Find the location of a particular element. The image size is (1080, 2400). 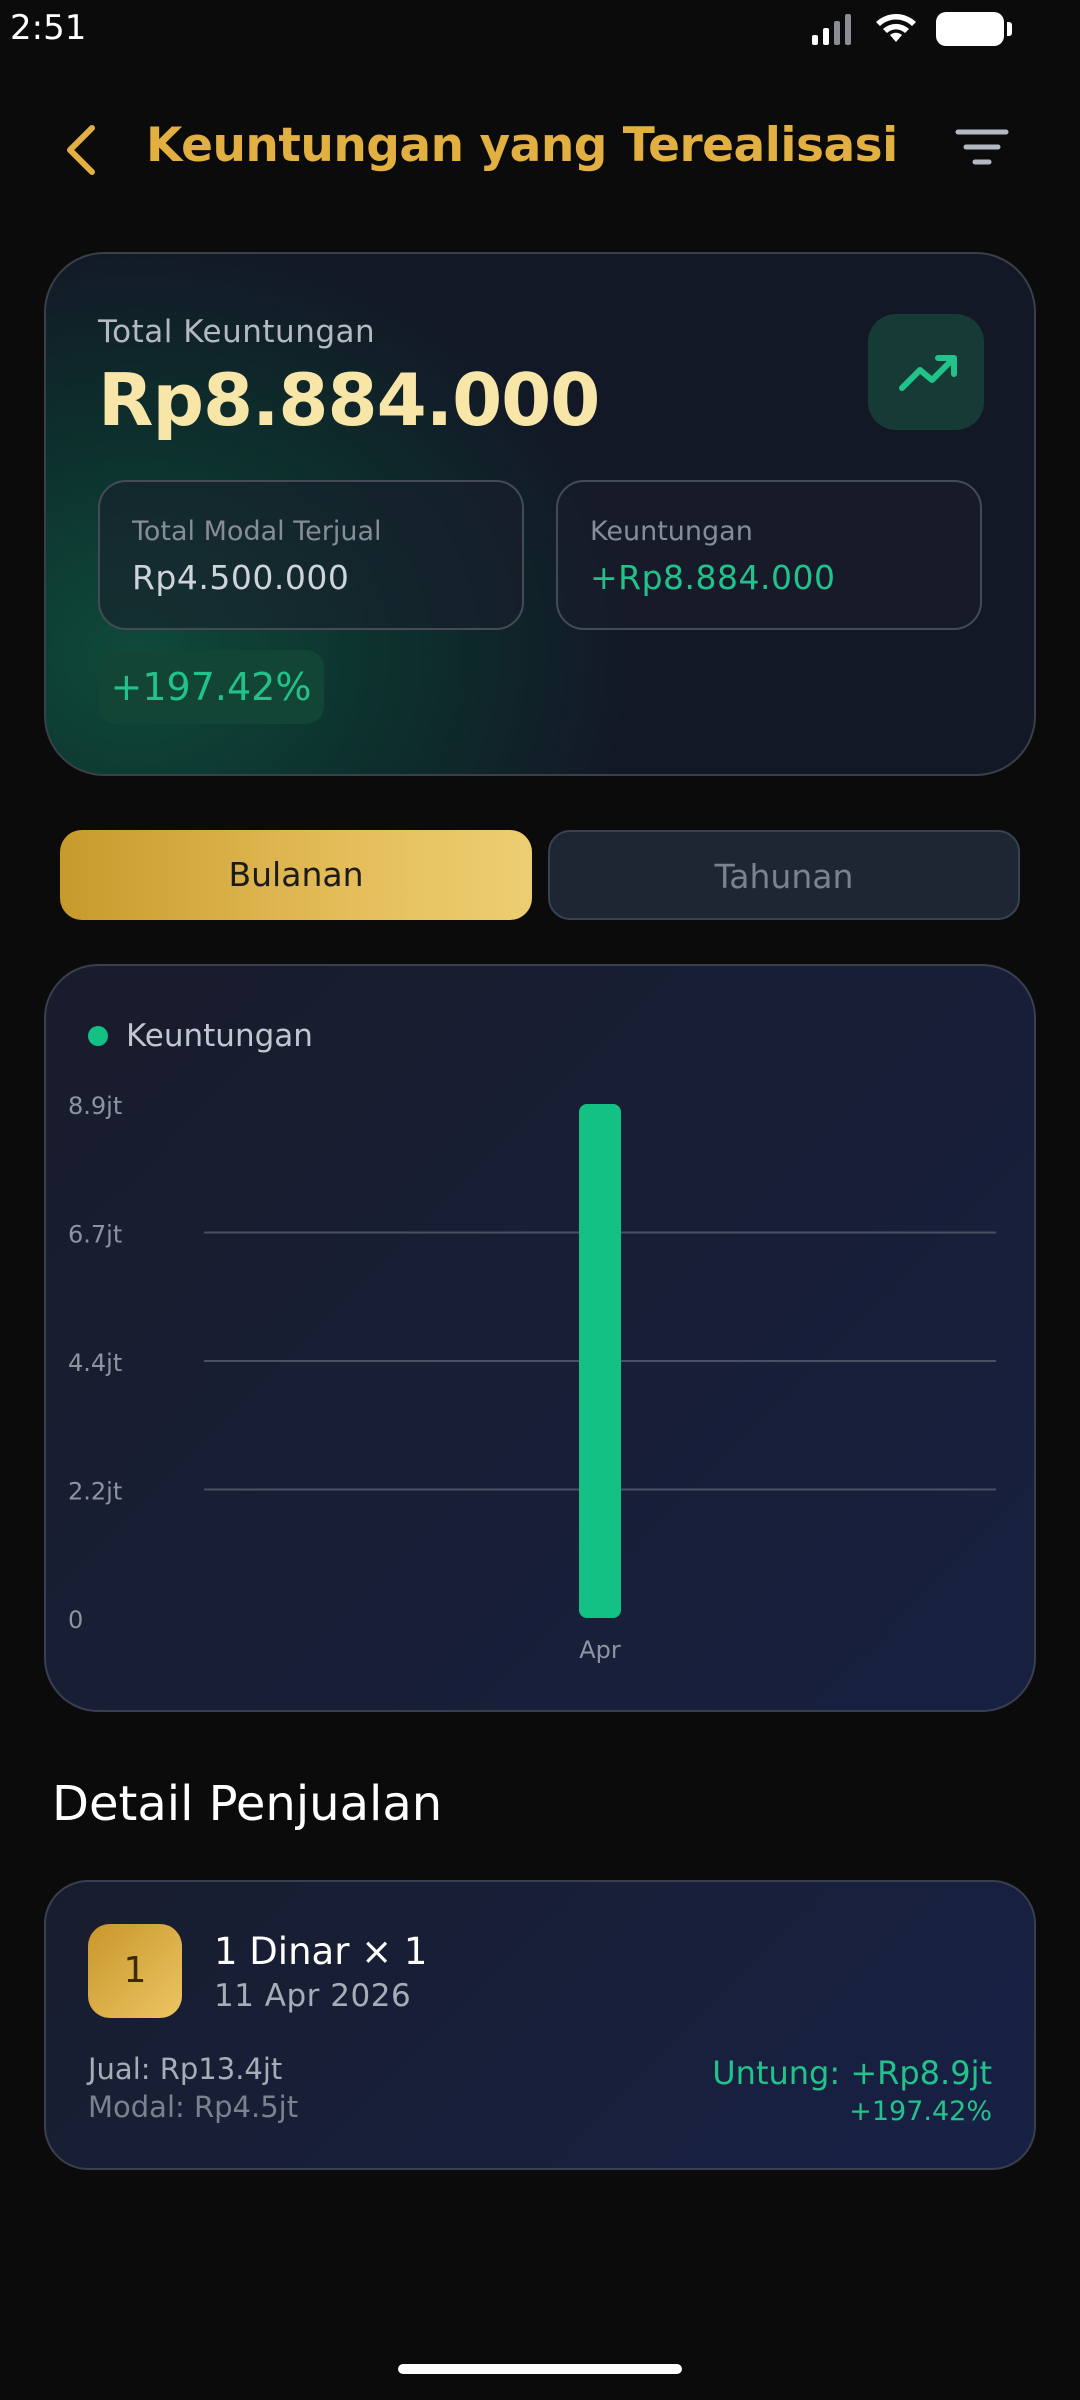

trending-up-icon is located at coordinates (928, 373).